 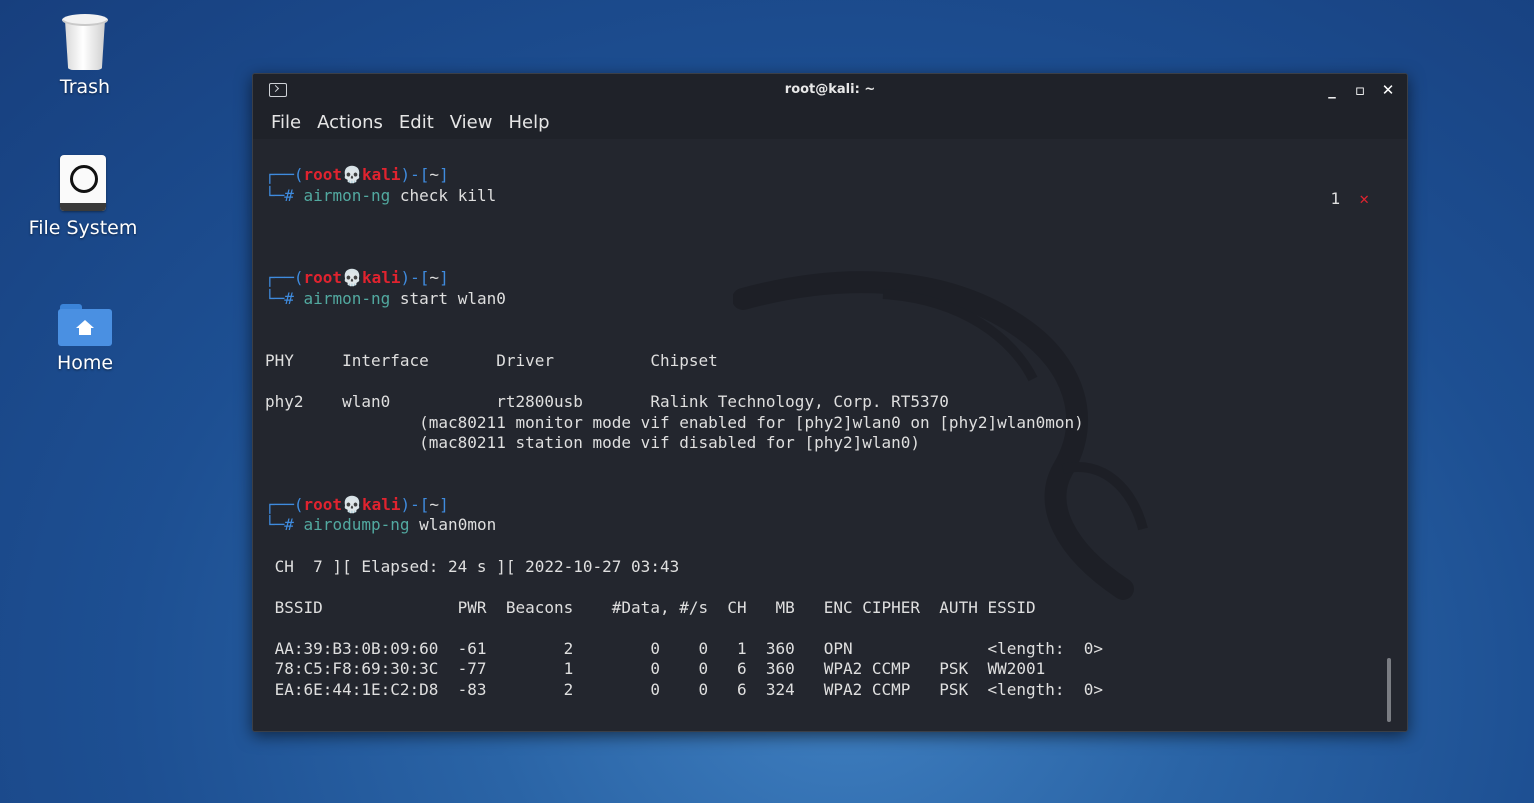 What do you see at coordinates (528, 123) in the screenshot?
I see `menu-help: Help` at bounding box center [528, 123].